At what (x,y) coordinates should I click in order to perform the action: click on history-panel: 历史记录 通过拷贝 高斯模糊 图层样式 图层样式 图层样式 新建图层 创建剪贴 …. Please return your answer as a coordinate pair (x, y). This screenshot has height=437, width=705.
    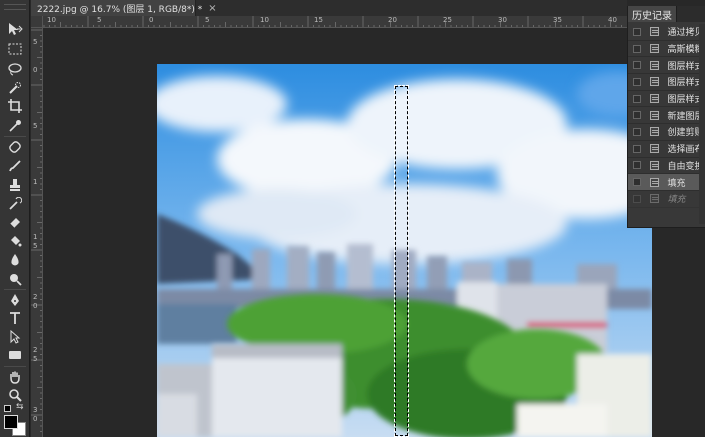
    Looking at the image, I should click on (666, 117).